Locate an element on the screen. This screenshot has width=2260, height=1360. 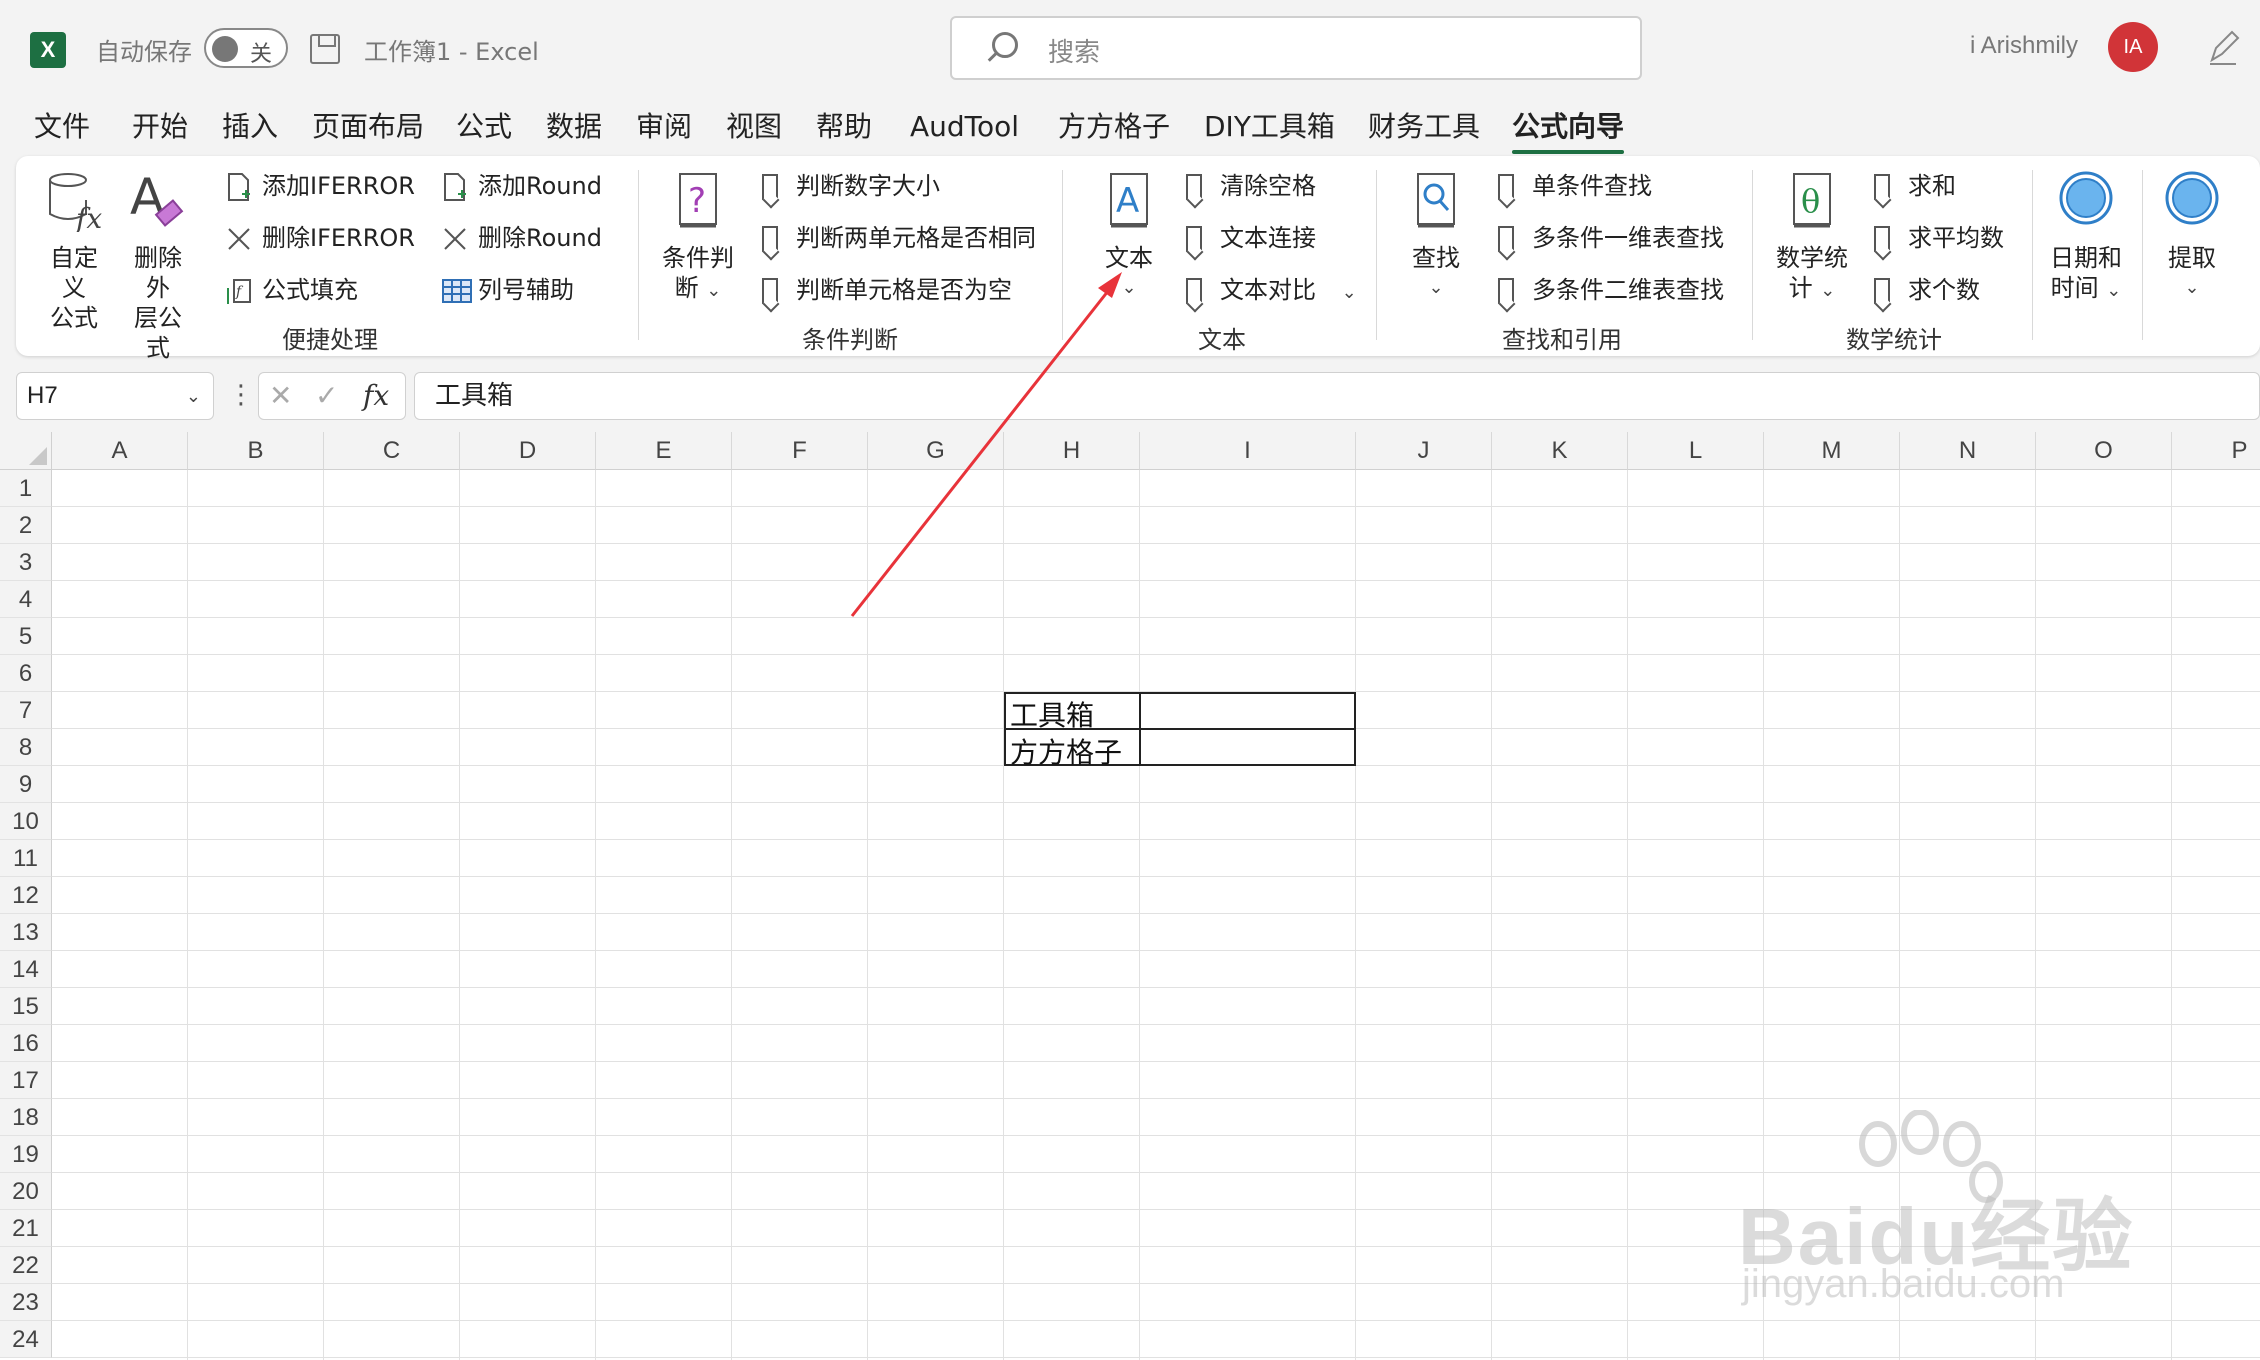
column-header-k: K is located at coordinates (1560, 451).